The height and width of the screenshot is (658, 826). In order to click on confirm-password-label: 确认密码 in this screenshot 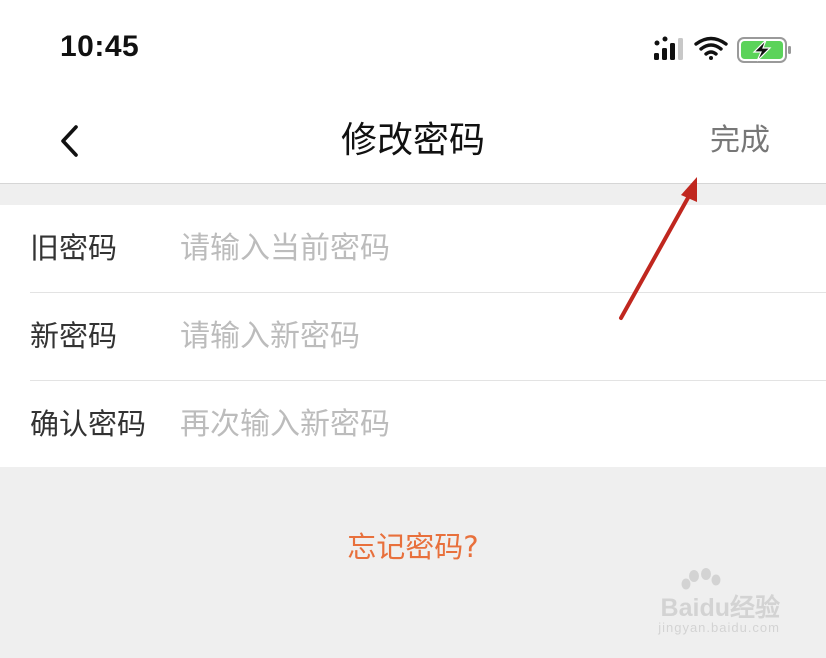, I will do `click(88, 424)`.